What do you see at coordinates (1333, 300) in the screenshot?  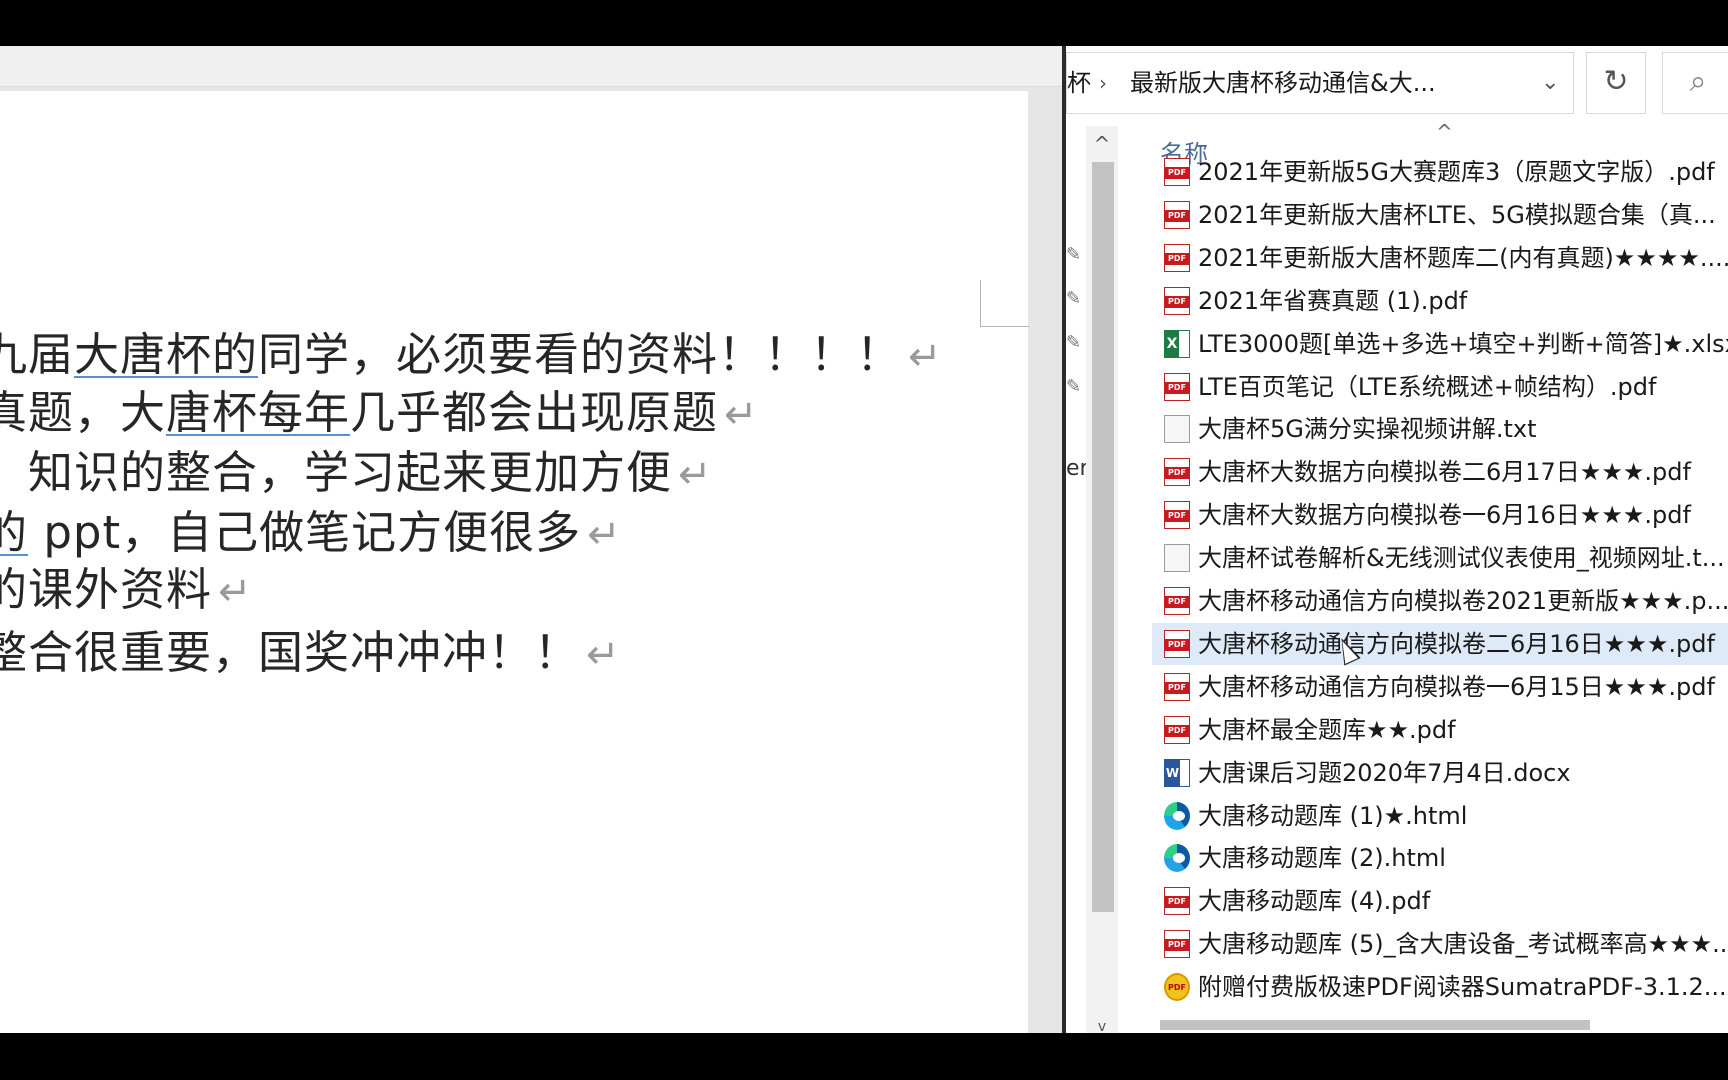 I see `file-name: 2021年省赛真题 (1).pdf` at bounding box center [1333, 300].